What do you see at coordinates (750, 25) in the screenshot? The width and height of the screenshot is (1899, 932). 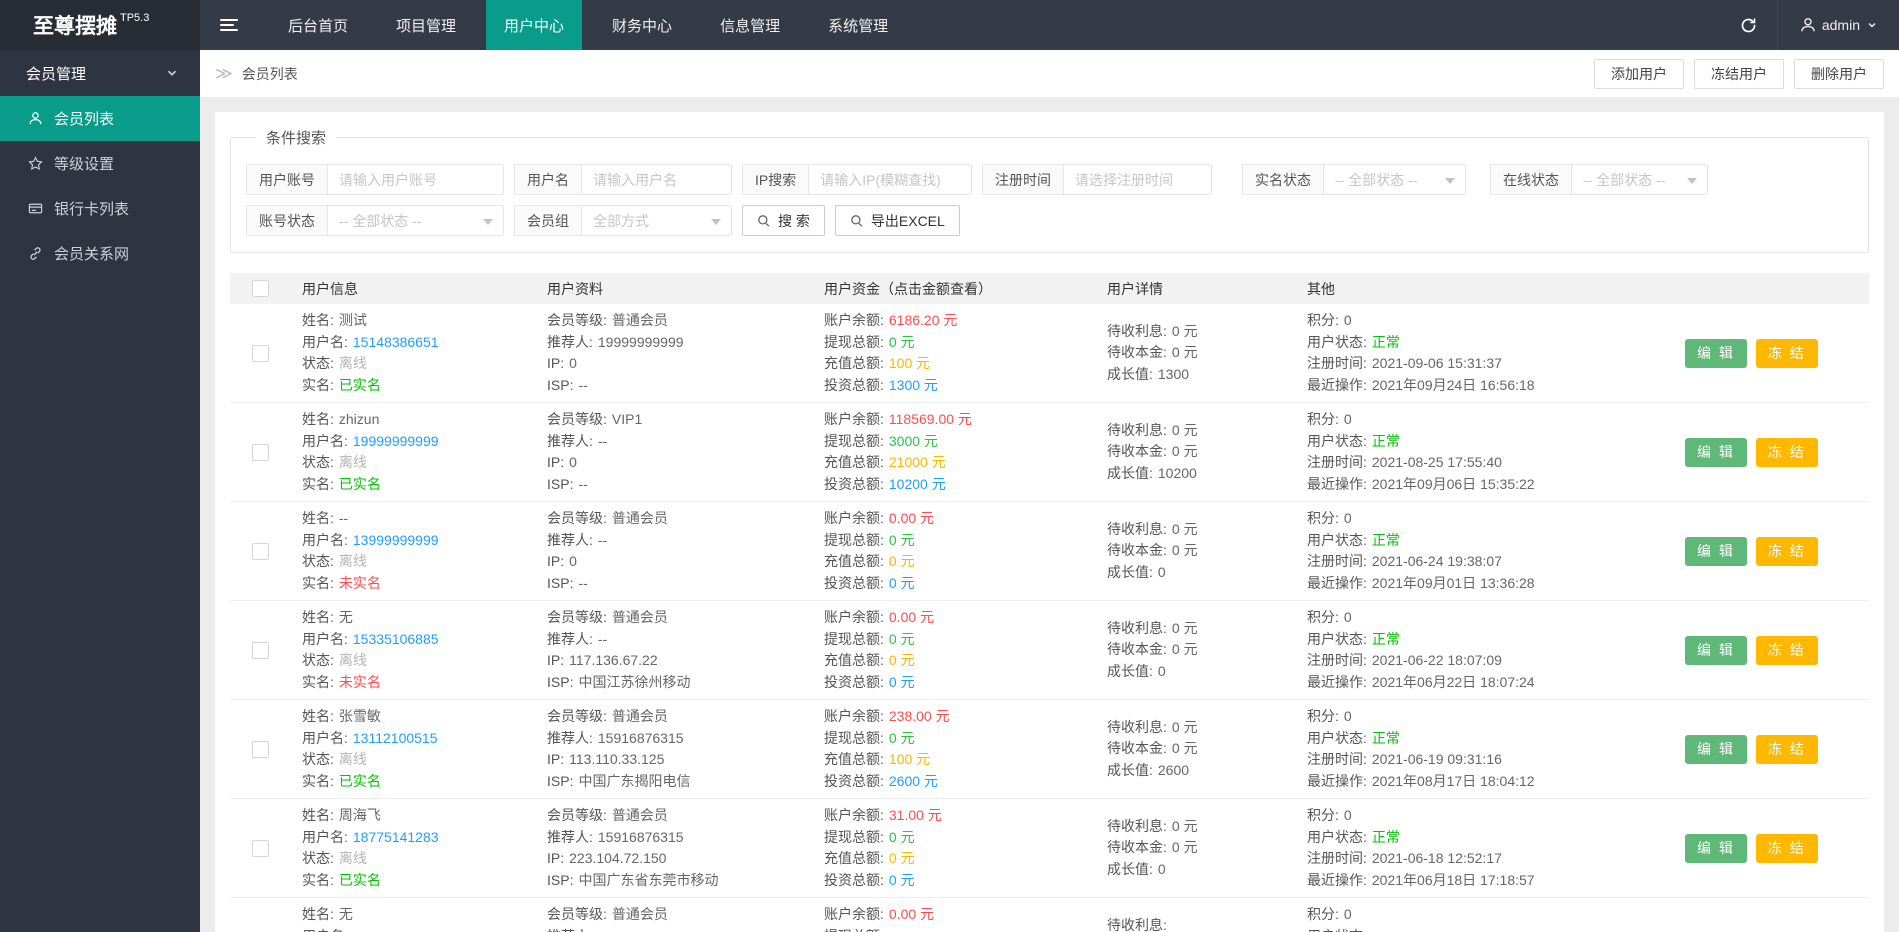 I see `nav-item-info: 信息管理` at bounding box center [750, 25].